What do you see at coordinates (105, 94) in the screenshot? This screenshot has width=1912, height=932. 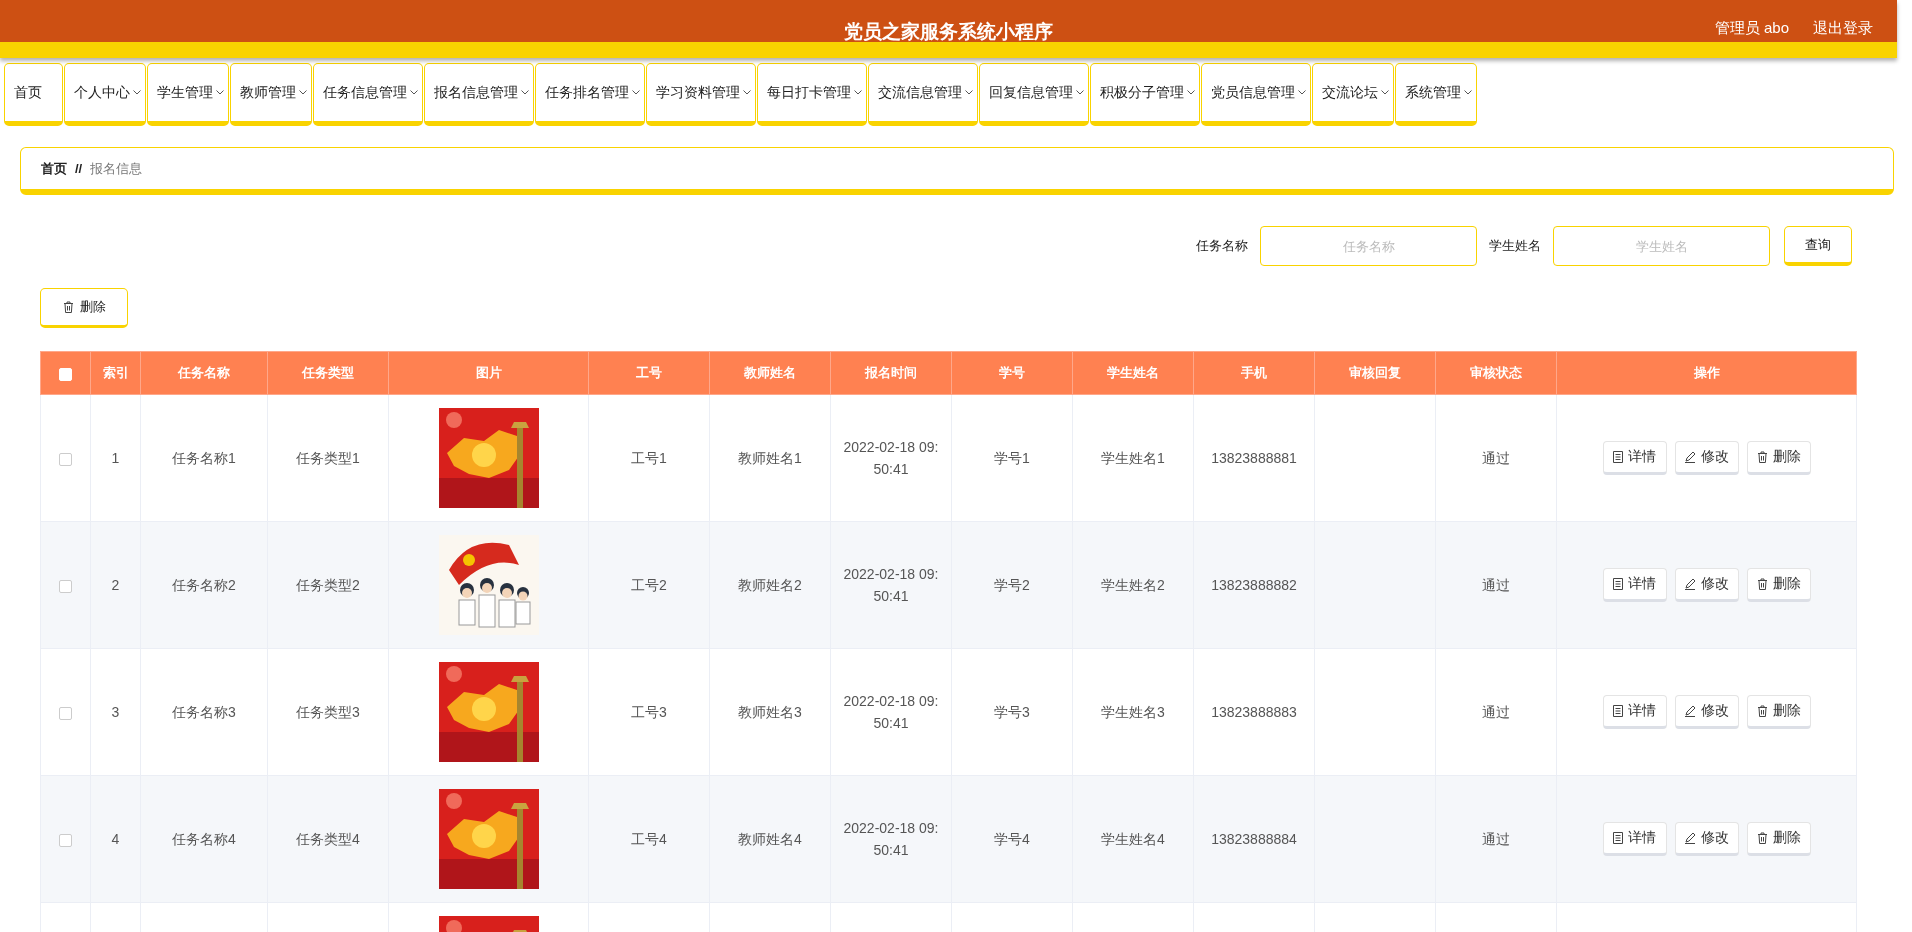 I see `nav-tab: 个人中心` at bounding box center [105, 94].